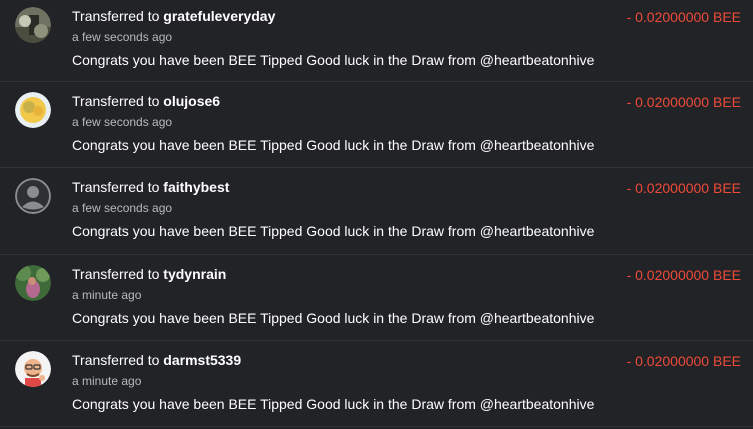 Image resolution: width=753 pixels, height=429 pixels. I want to click on recipient-username: tydynrain, so click(194, 274).